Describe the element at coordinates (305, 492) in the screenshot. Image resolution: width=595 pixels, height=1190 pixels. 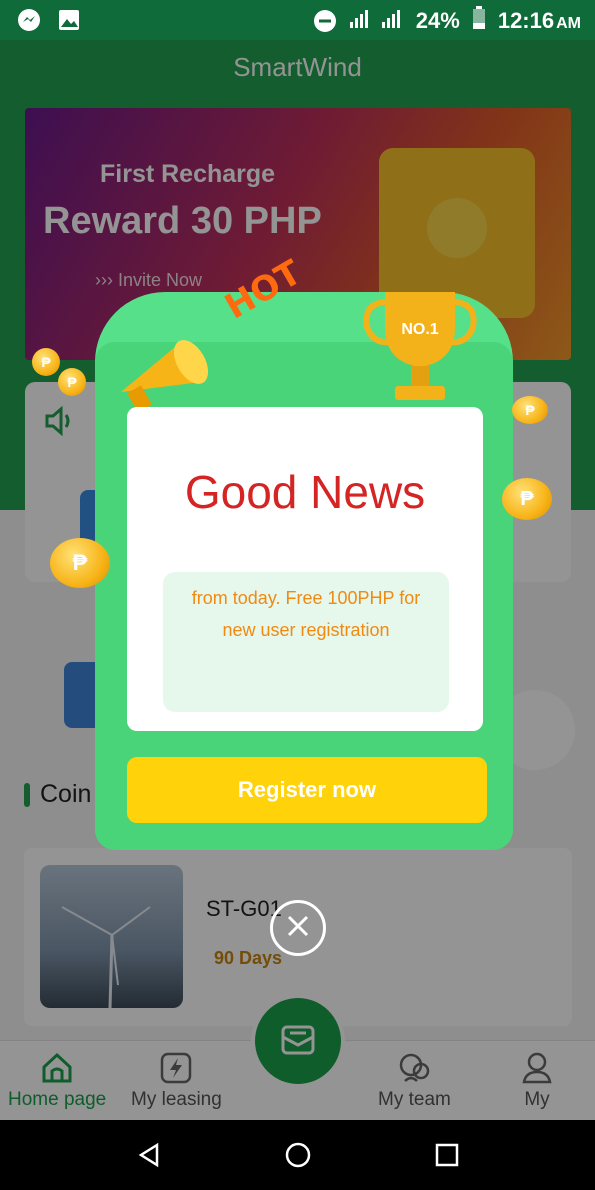
I see `popup-title: Good News` at that location.